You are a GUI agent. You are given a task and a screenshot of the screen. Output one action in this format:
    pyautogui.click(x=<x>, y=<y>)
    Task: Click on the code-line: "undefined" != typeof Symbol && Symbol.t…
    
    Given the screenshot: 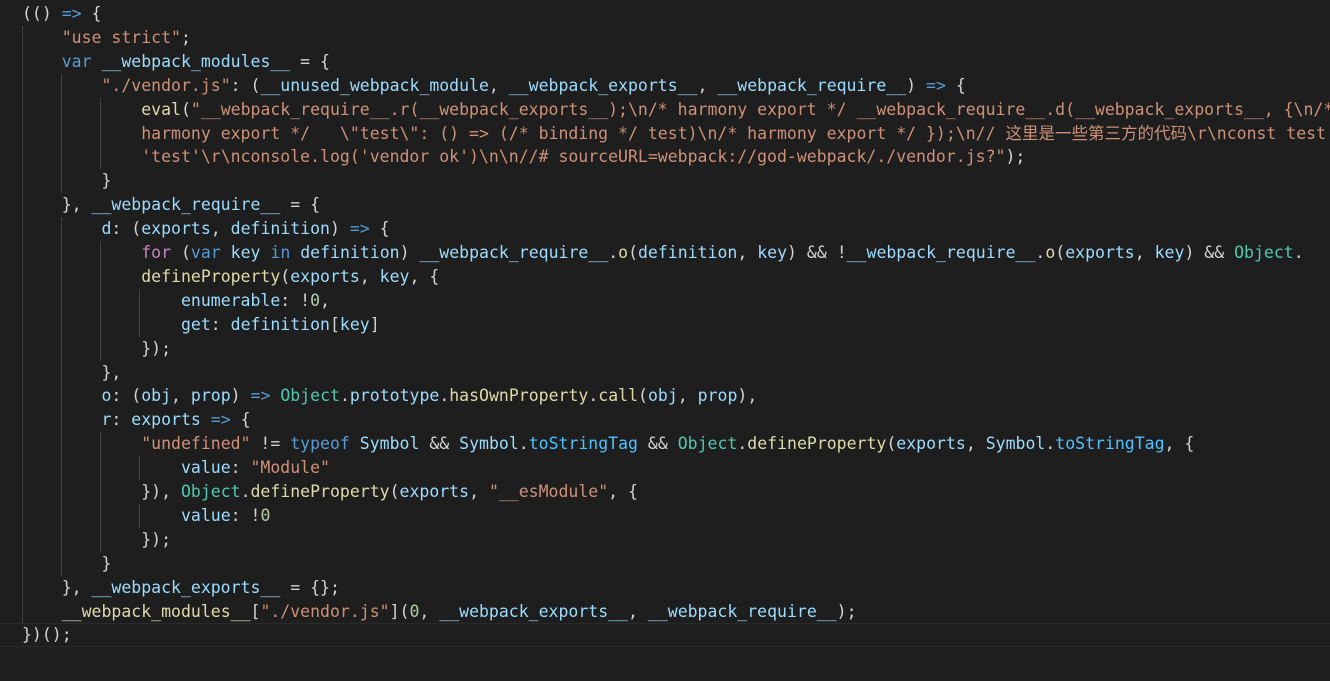 What is the action you would take?
    pyautogui.click(x=665, y=444)
    